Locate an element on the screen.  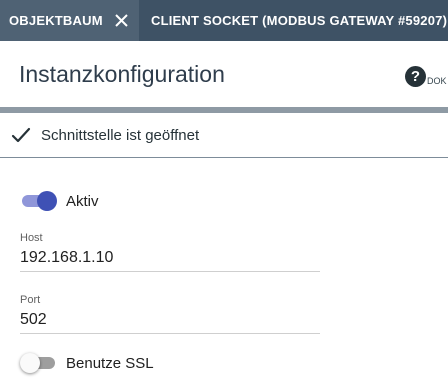
host-underline is located at coordinates (170, 271).